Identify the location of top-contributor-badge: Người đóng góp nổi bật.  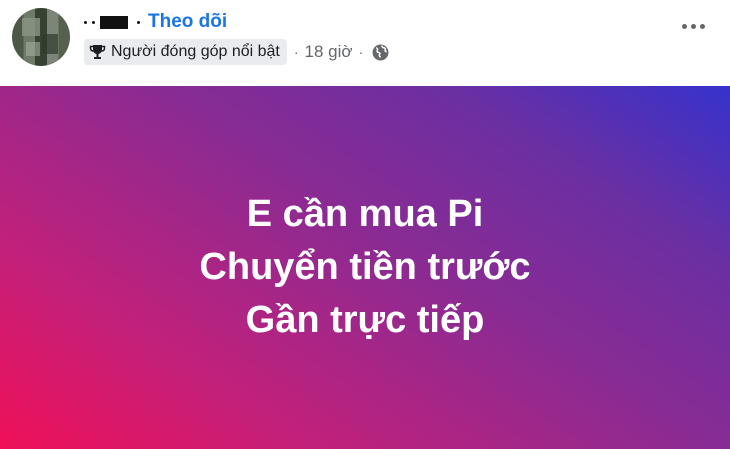
(185, 52).